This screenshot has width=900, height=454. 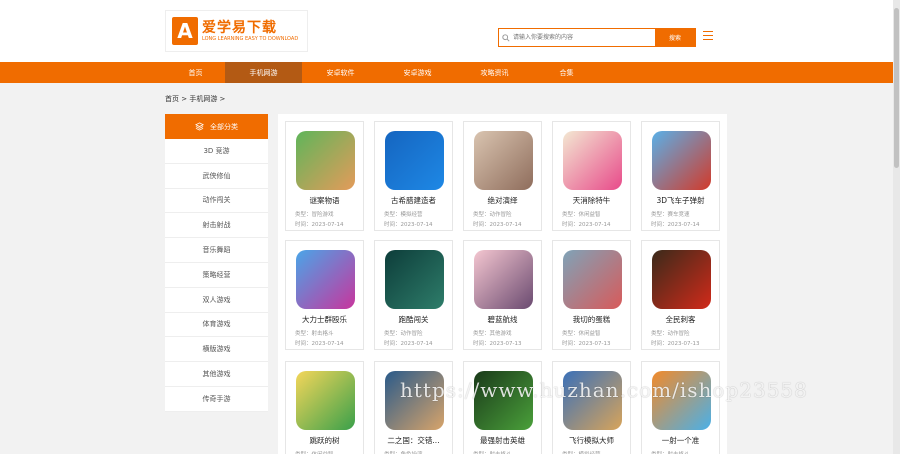 I want to click on nav-item: 攻略资讯, so click(x=494, y=72).